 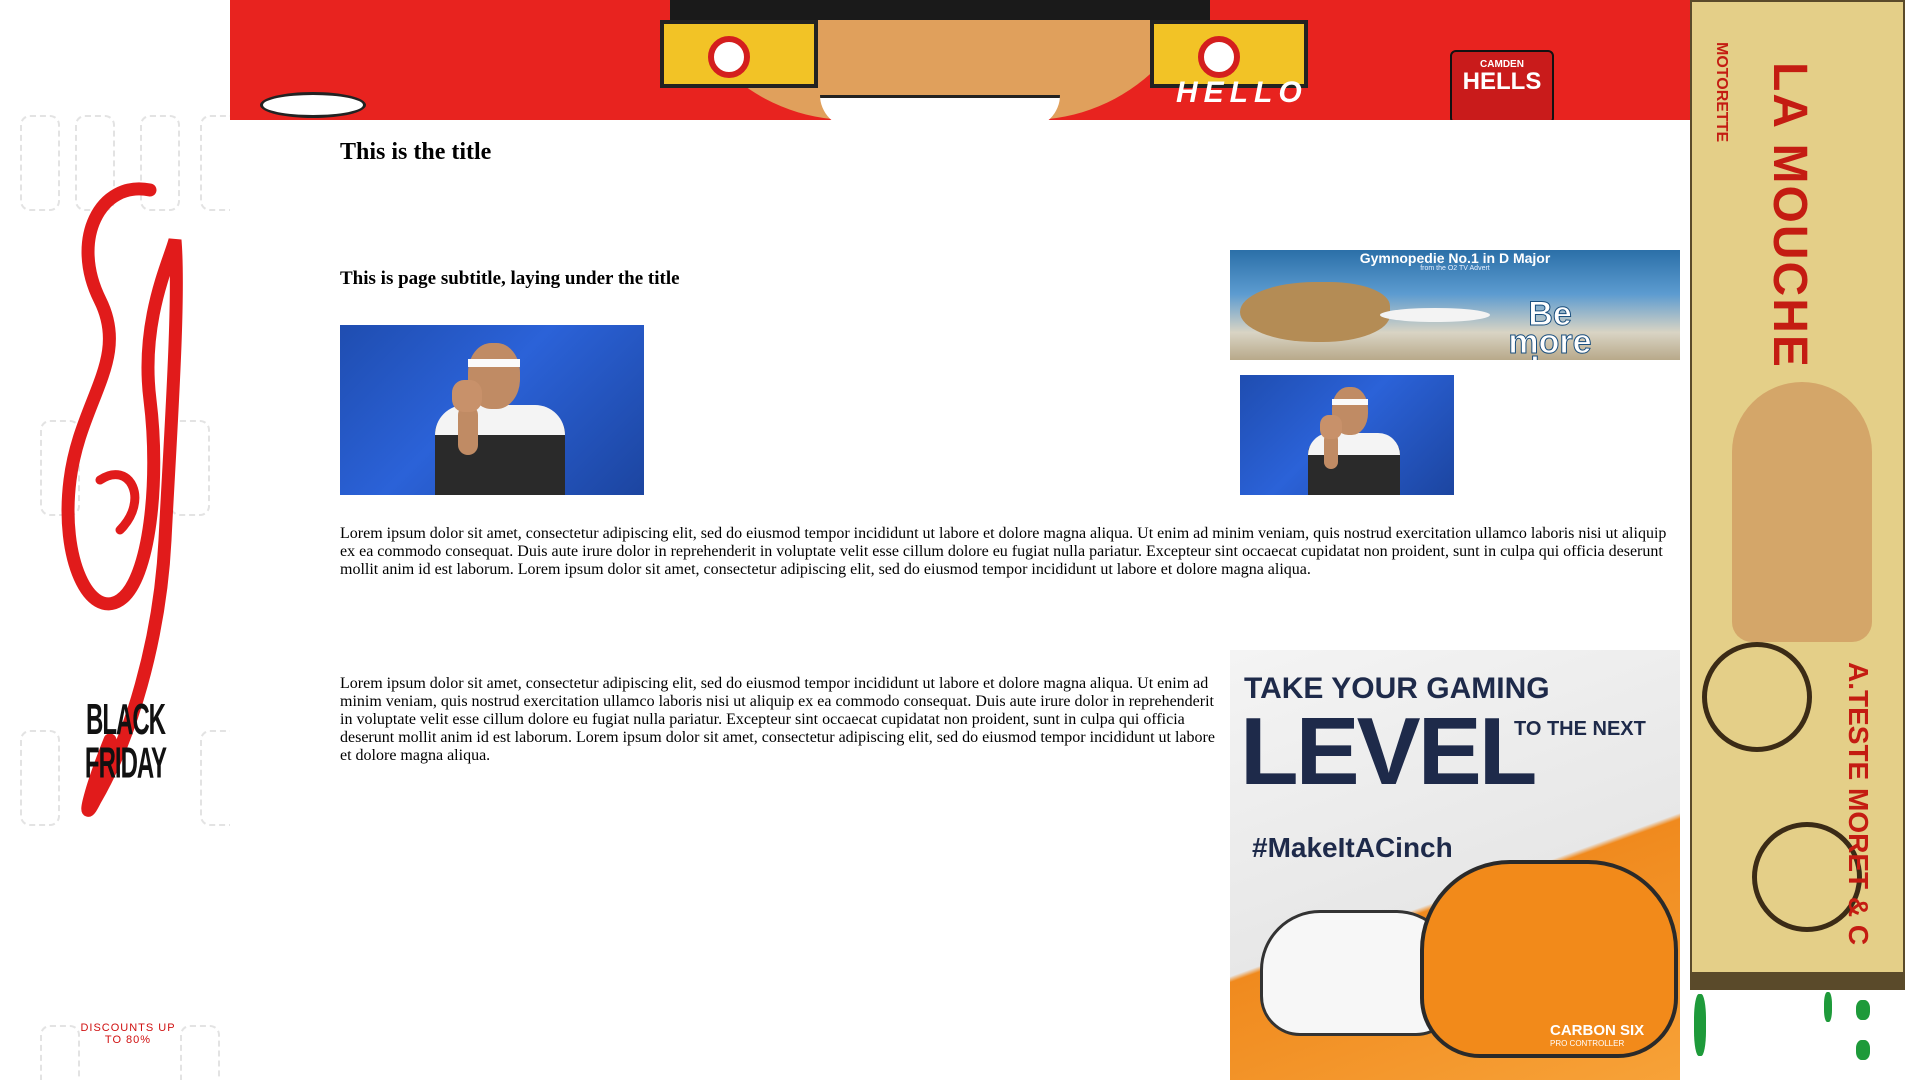 I want to click on black-friday-label: BLACK FRIDAY, so click(x=125, y=742).